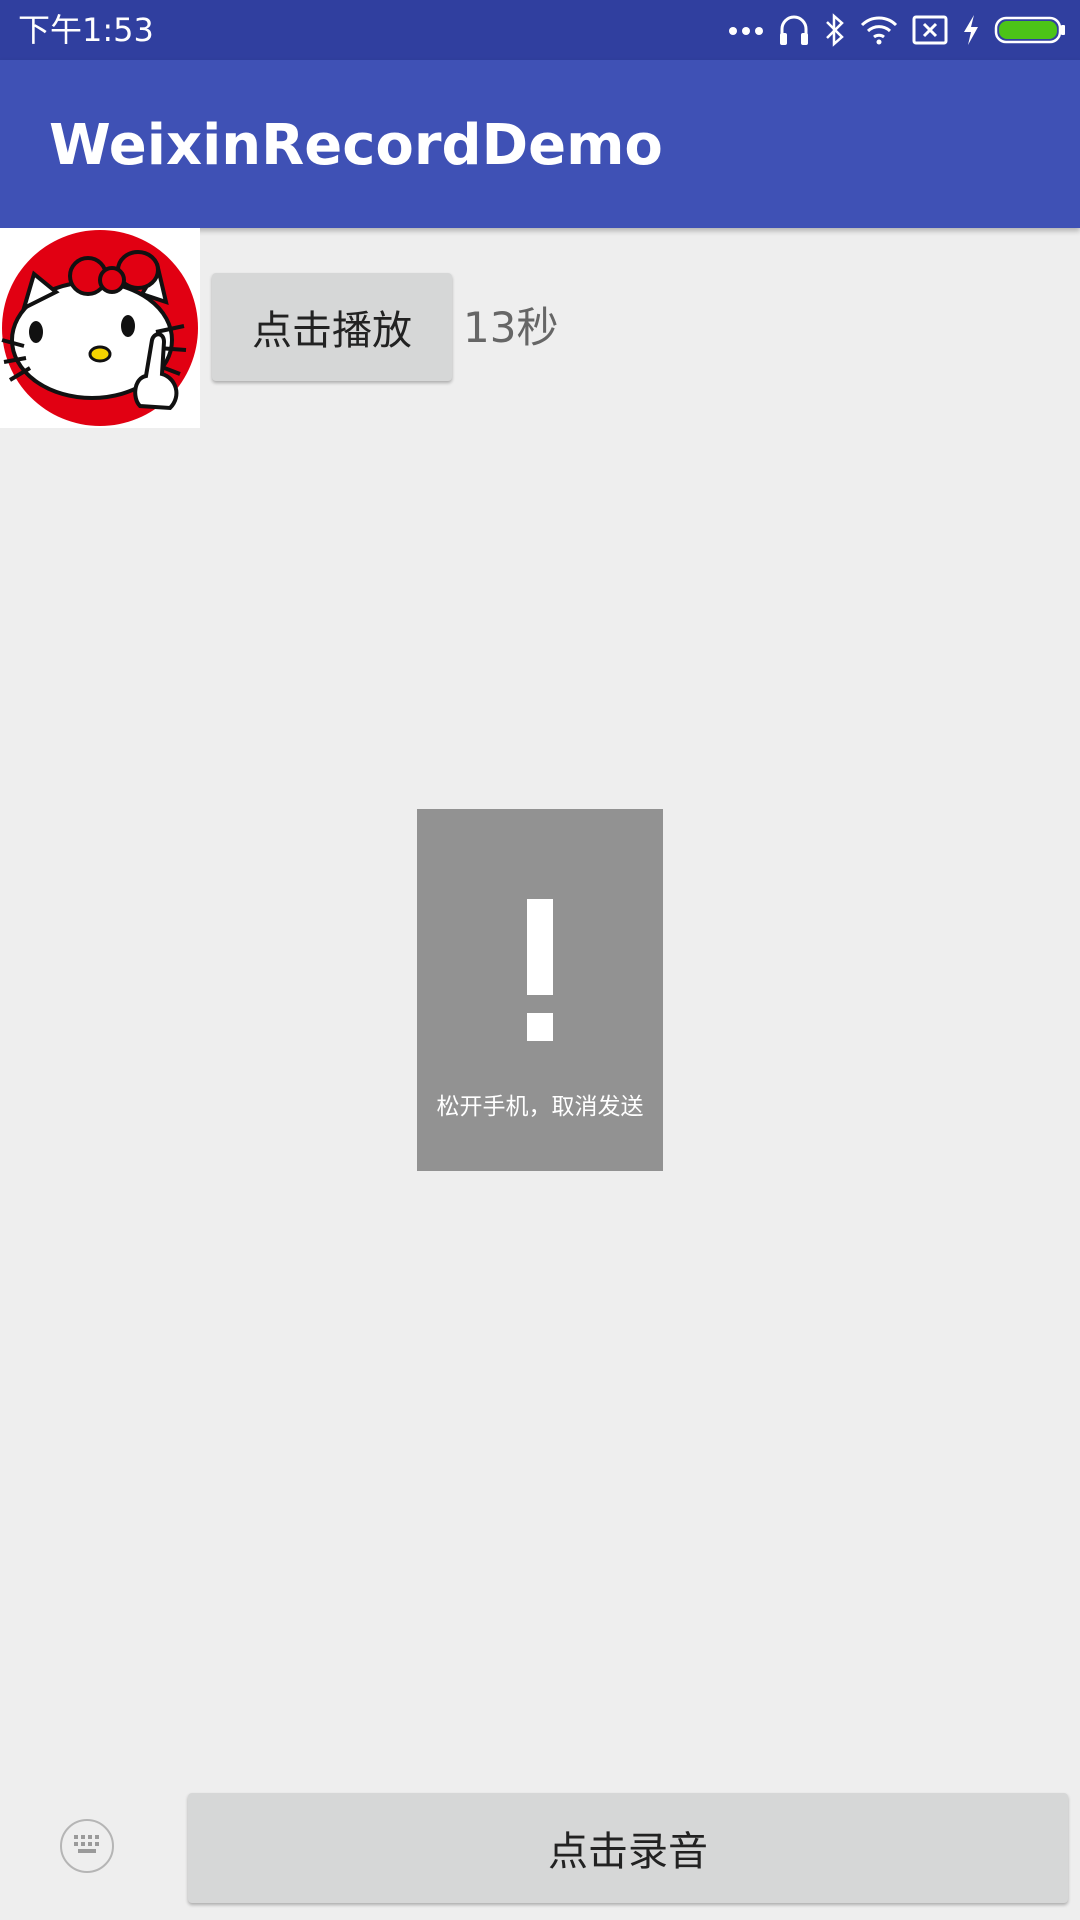  I want to click on sim-error-icon, so click(930, 30).